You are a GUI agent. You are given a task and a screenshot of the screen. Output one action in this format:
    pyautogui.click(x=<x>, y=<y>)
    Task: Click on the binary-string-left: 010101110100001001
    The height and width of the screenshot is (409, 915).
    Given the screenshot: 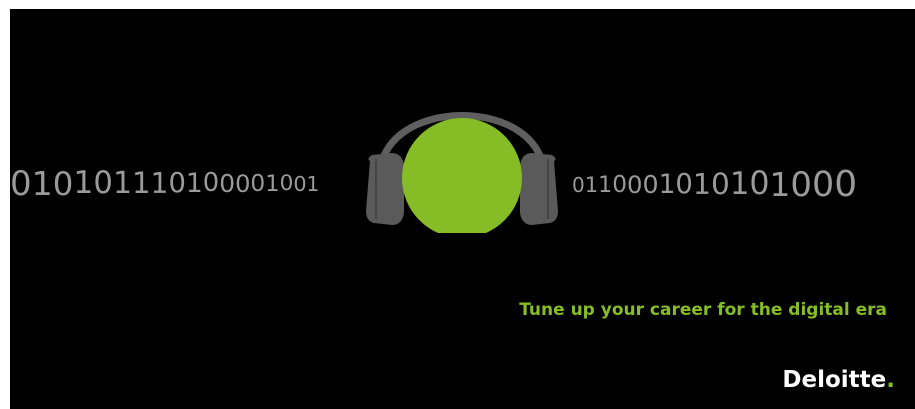 What is the action you would take?
    pyautogui.click(x=164, y=184)
    